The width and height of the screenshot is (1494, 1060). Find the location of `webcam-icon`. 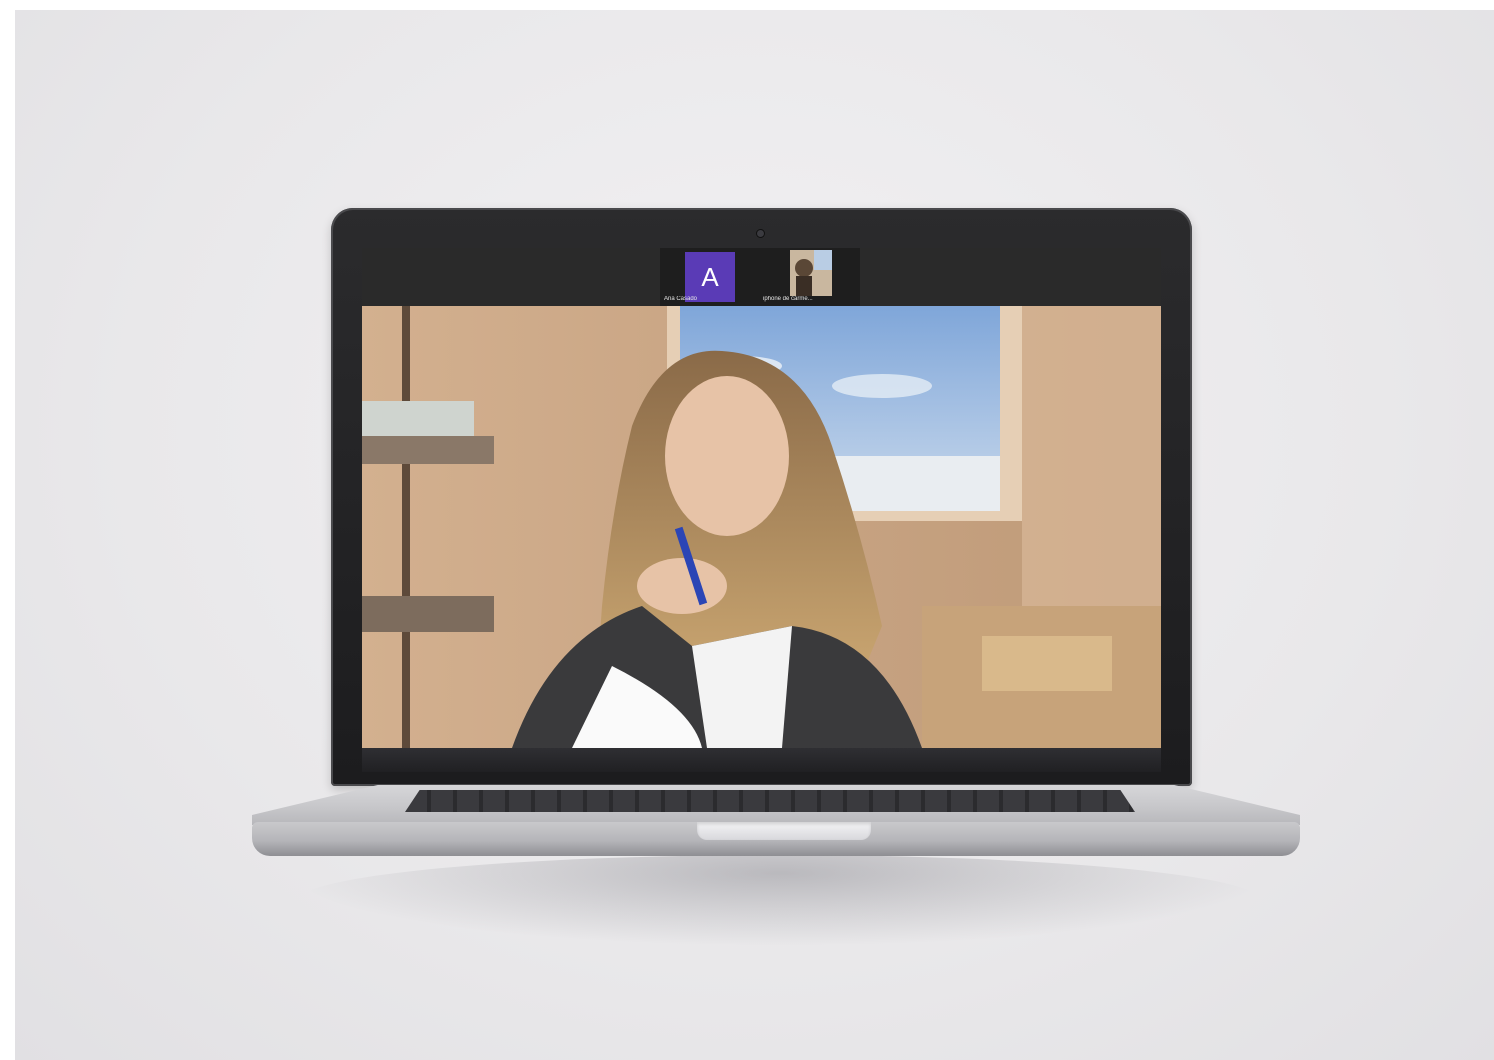

webcam-icon is located at coordinates (760, 233).